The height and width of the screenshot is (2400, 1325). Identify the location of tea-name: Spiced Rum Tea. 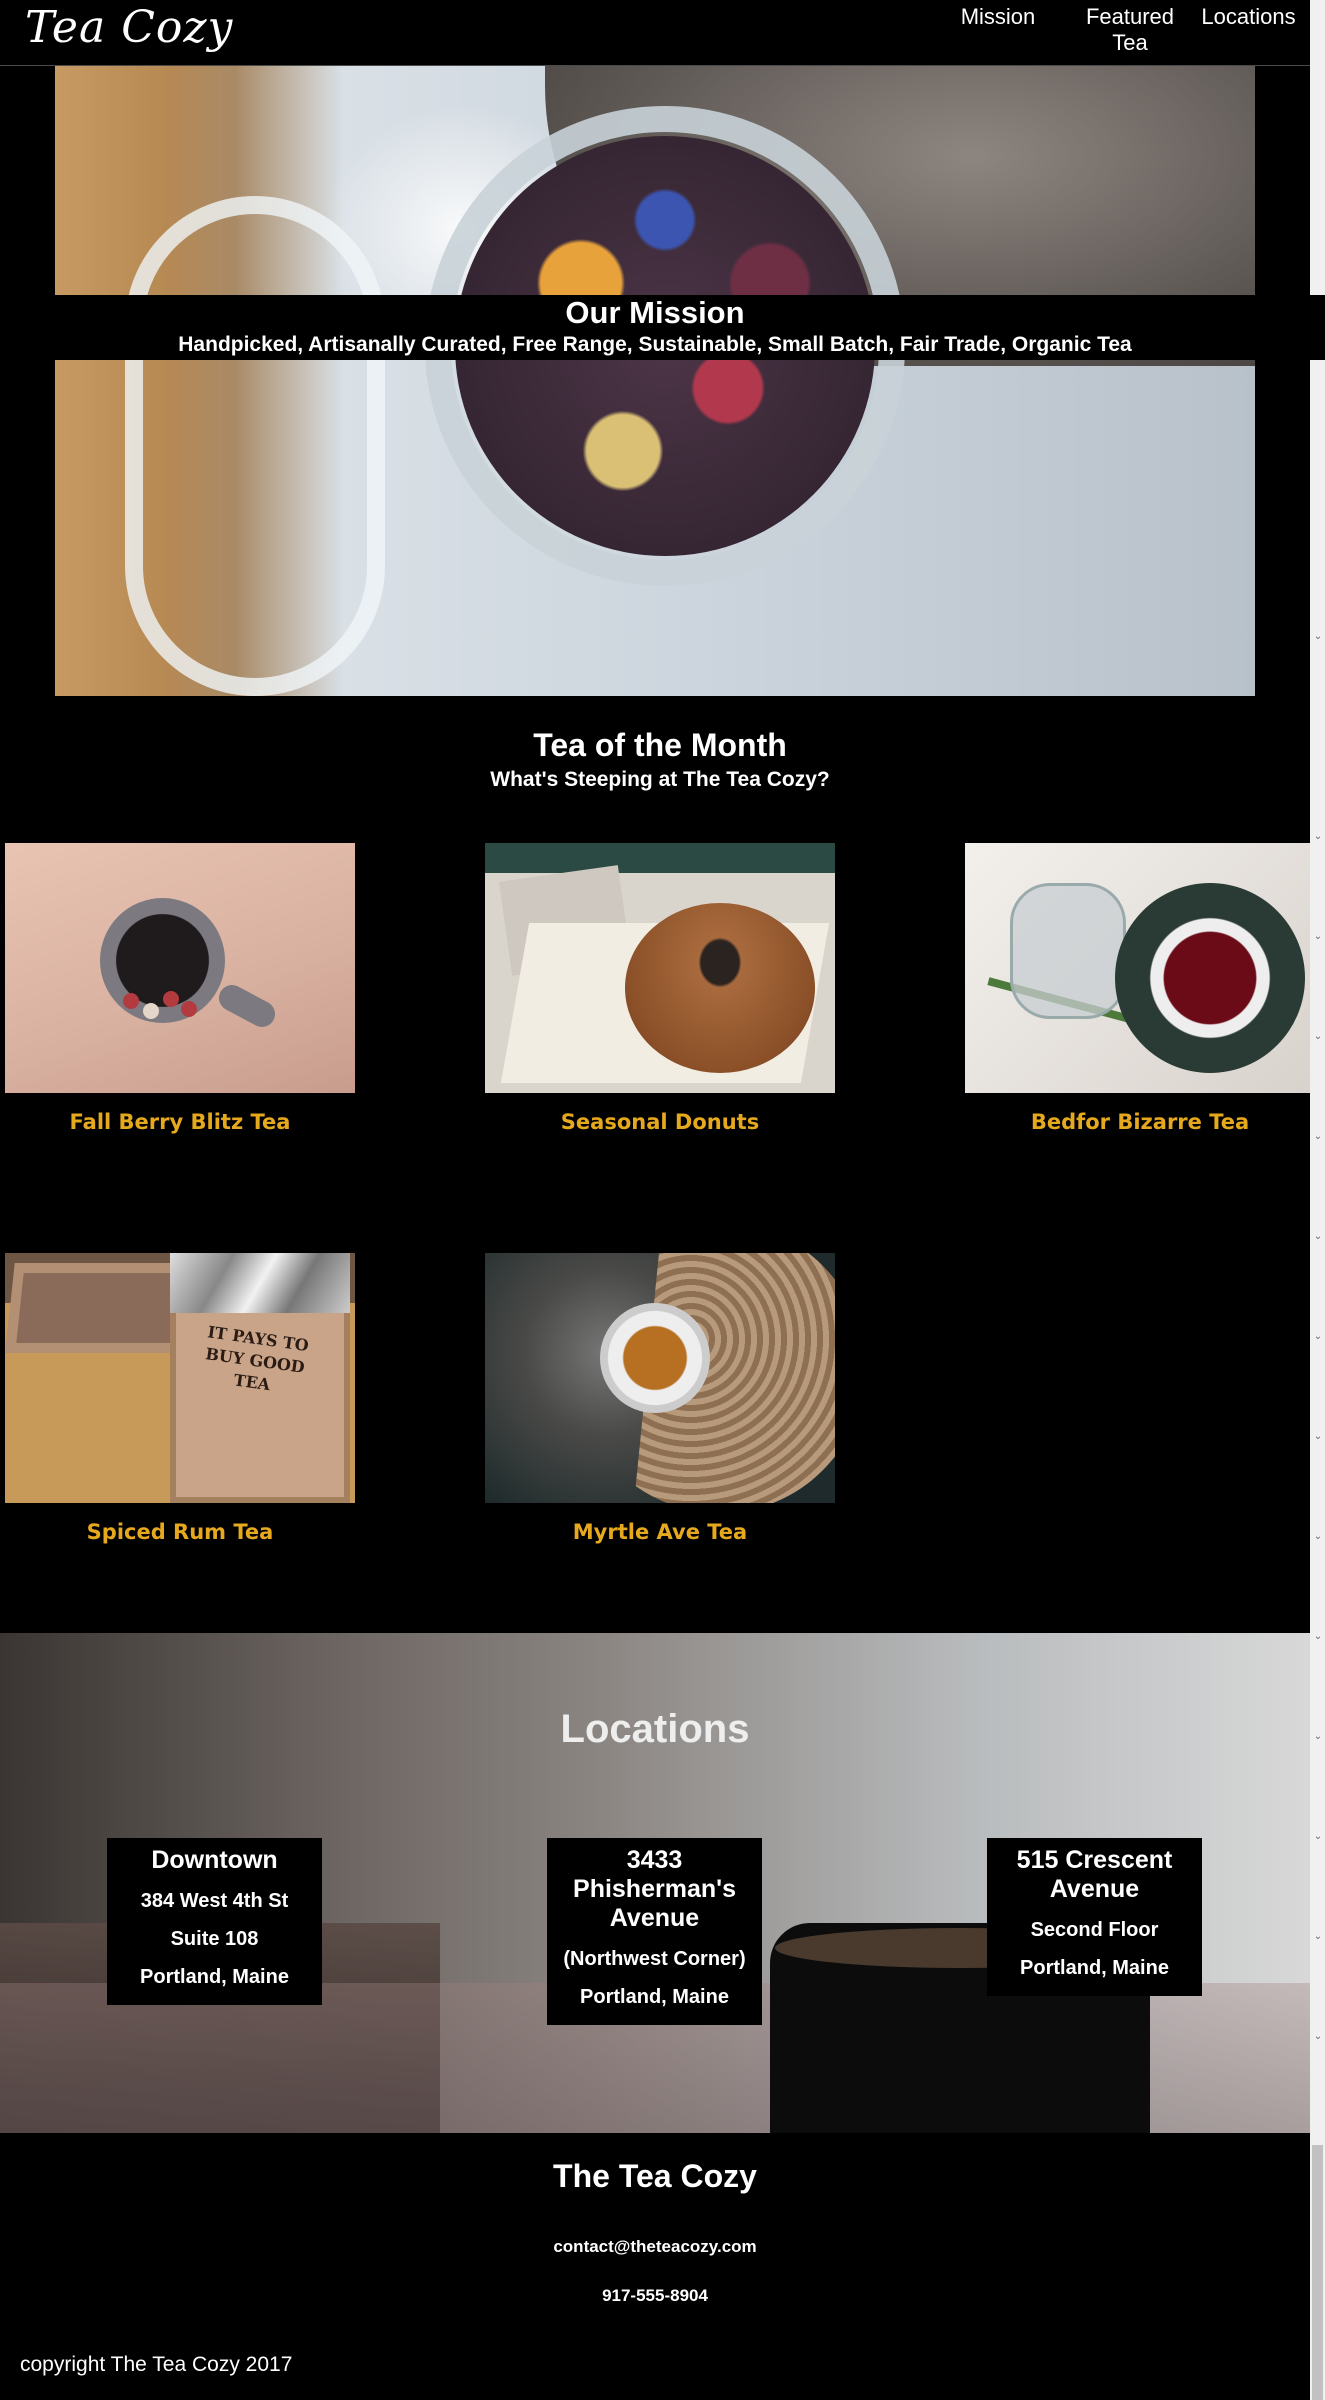
(180, 1532).